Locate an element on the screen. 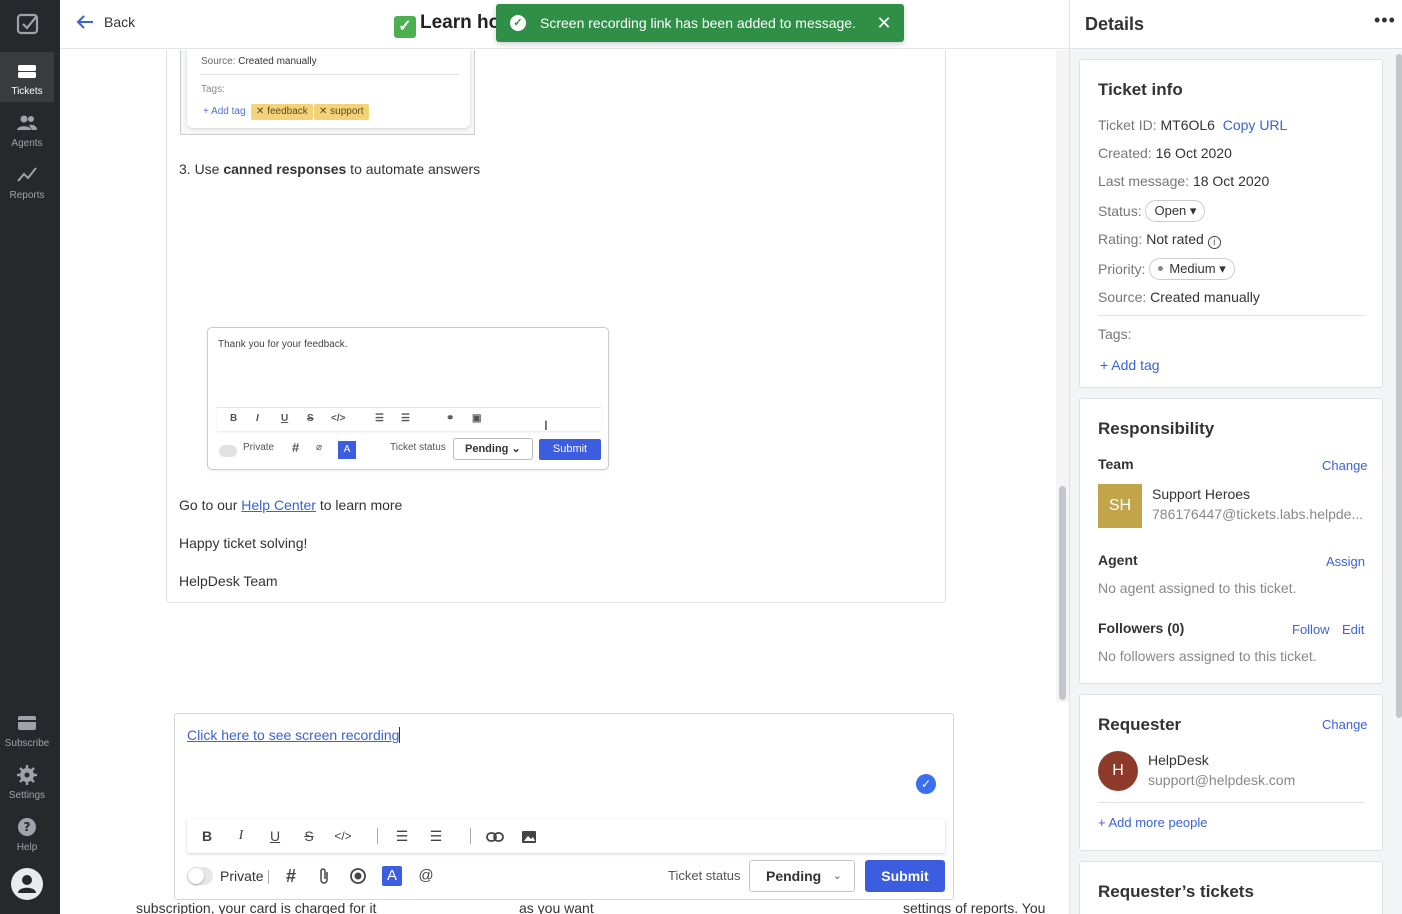  ticket-status-value: Pending is located at coordinates (794, 876).